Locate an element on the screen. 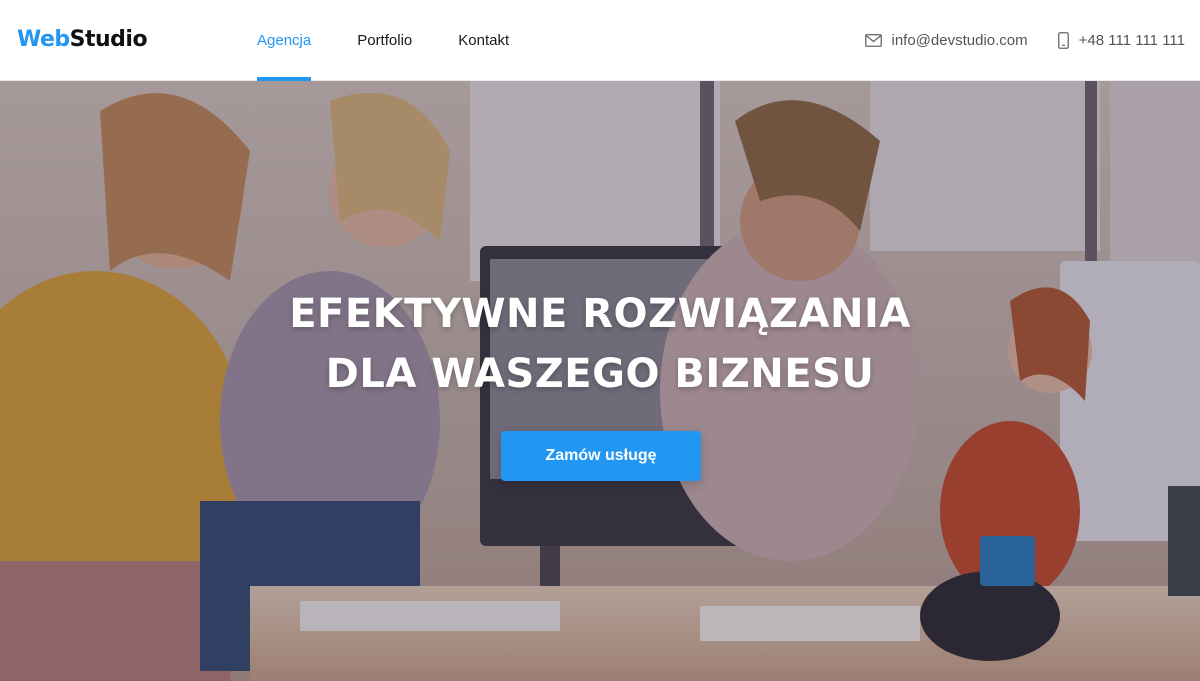 This screenshot has width=1200, height=681. nav-item-portfolio: Portfolio is located at coordinates (384, 40).